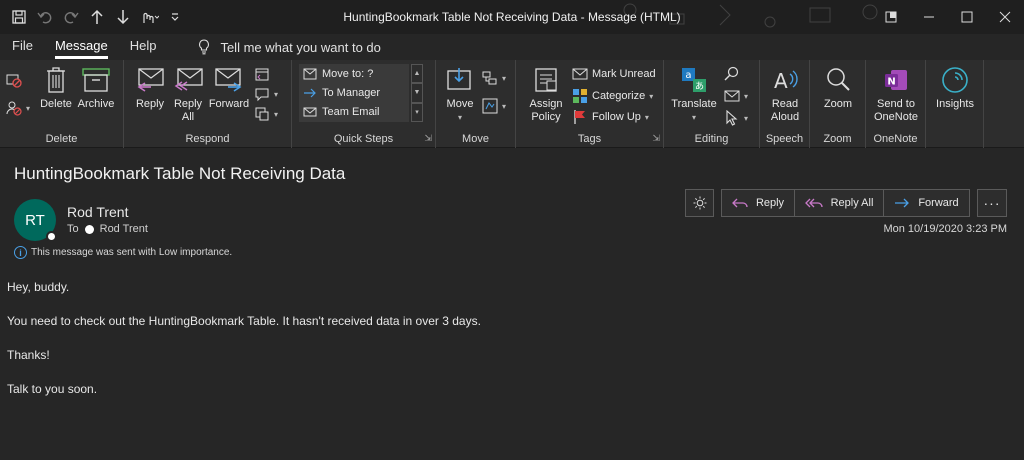  Describe the element at coordinates (417, 112) in the screenshot. I see `gallery-more-icon: ▾` at that location.